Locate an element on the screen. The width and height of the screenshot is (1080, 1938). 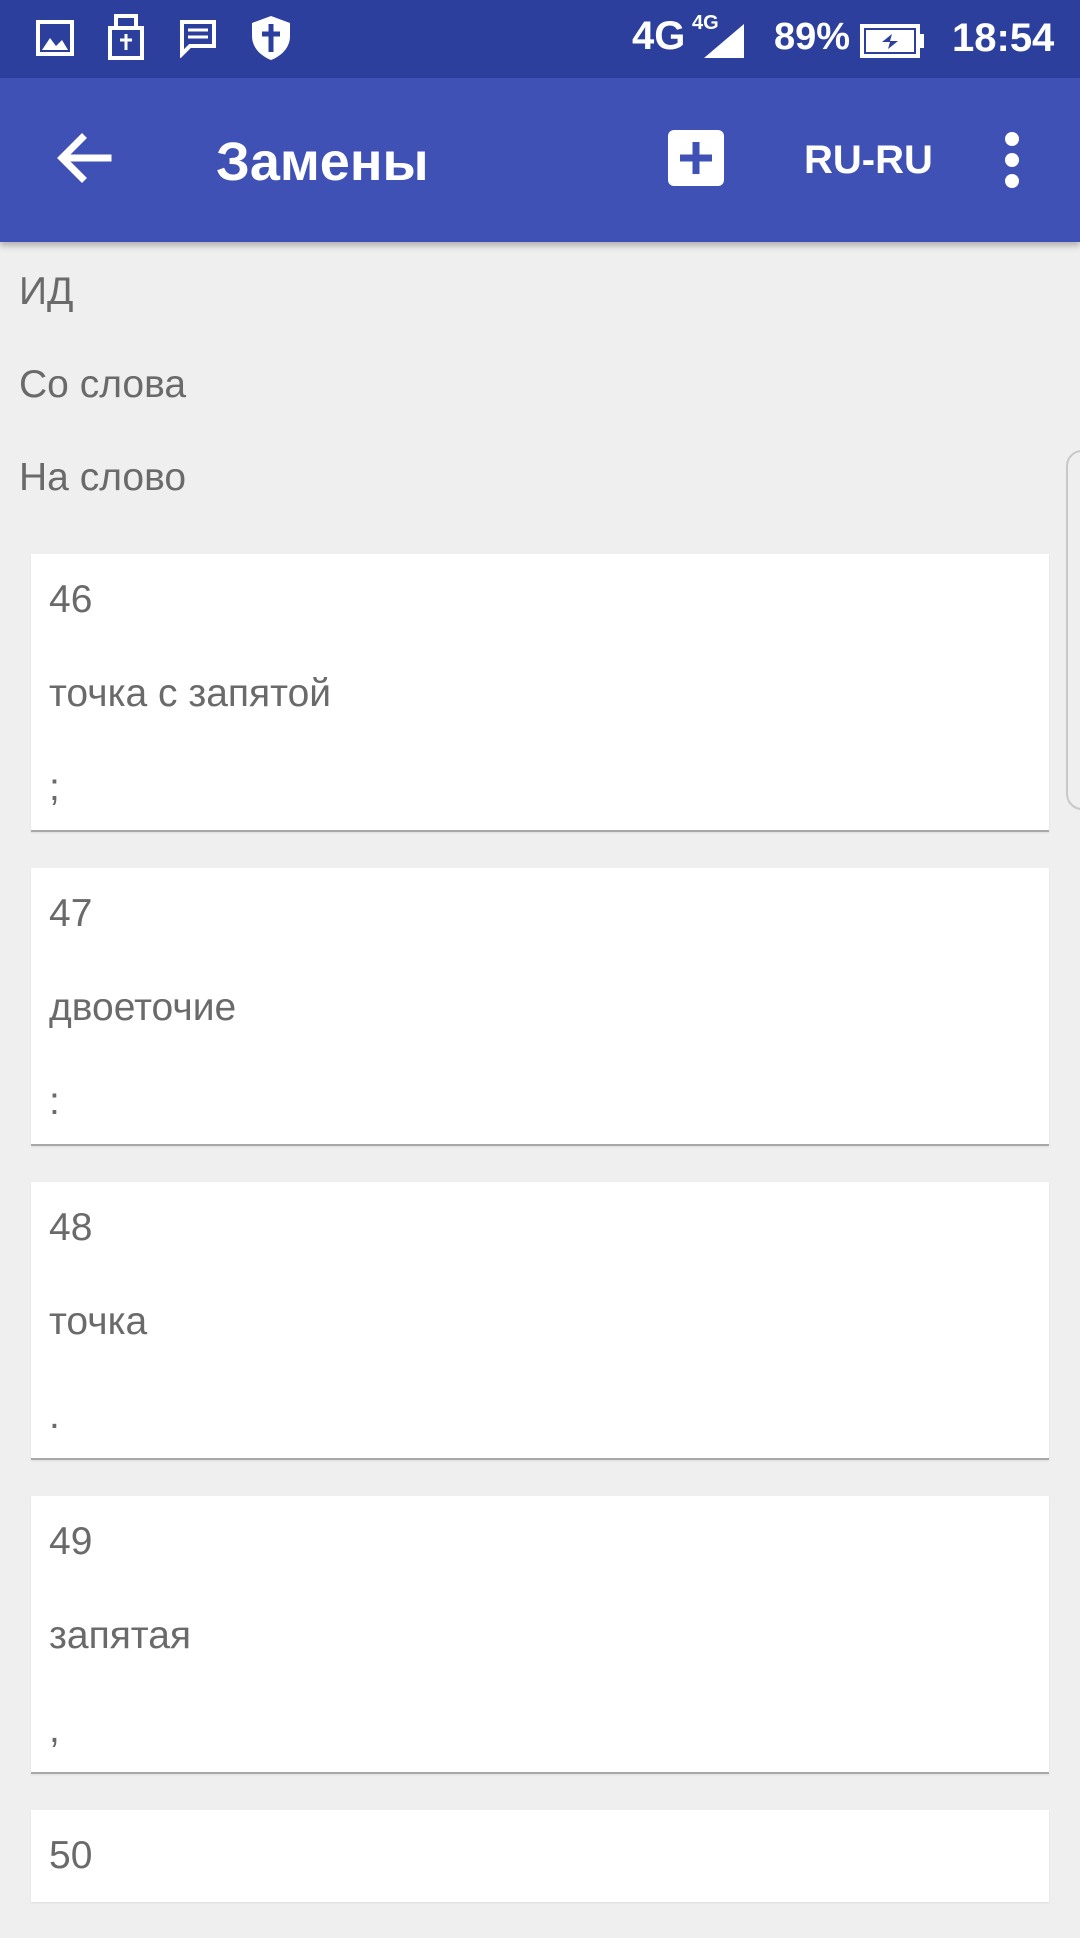
image-notification-icon is located at coordinates (55, 38).